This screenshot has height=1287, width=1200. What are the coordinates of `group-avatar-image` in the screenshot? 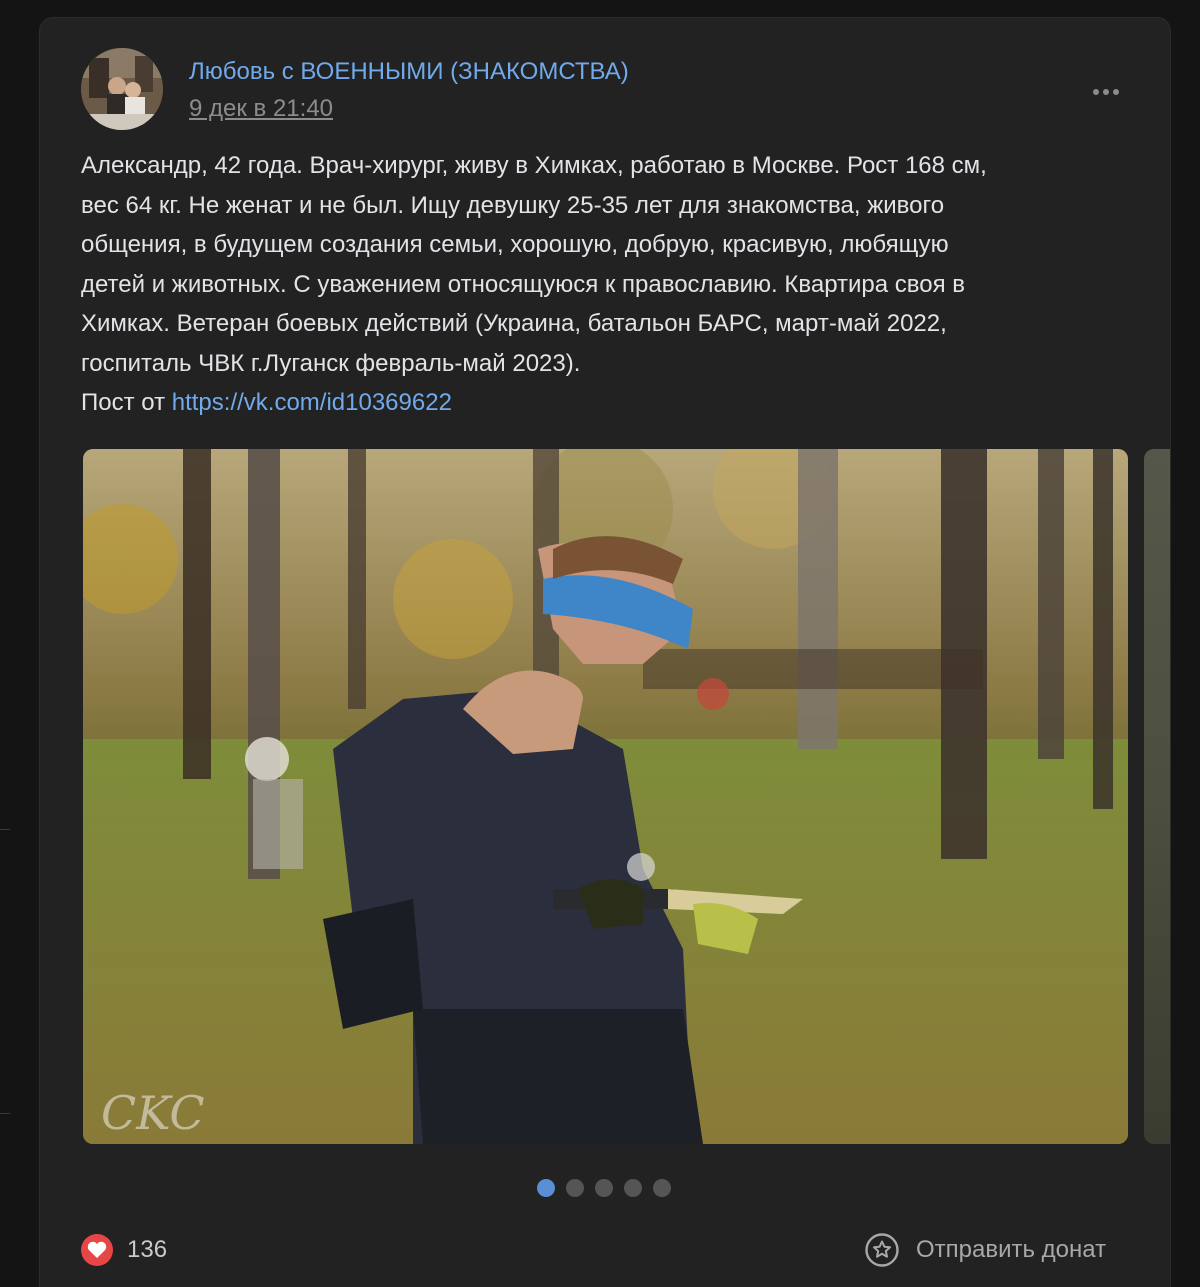 It's located at (122, 89).